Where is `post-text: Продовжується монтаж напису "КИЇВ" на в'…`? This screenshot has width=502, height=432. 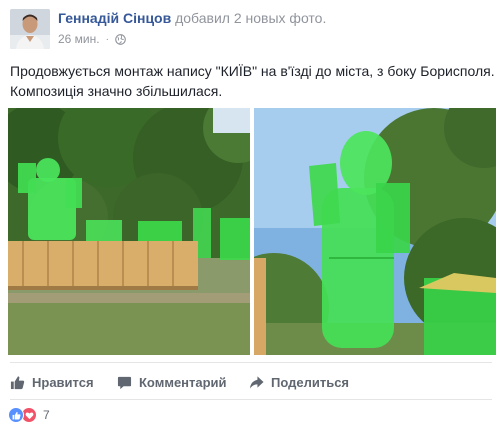 post-text: Продовжується монтаж напису "КИЇВ" на в'… is located at coordinates (252, 81).